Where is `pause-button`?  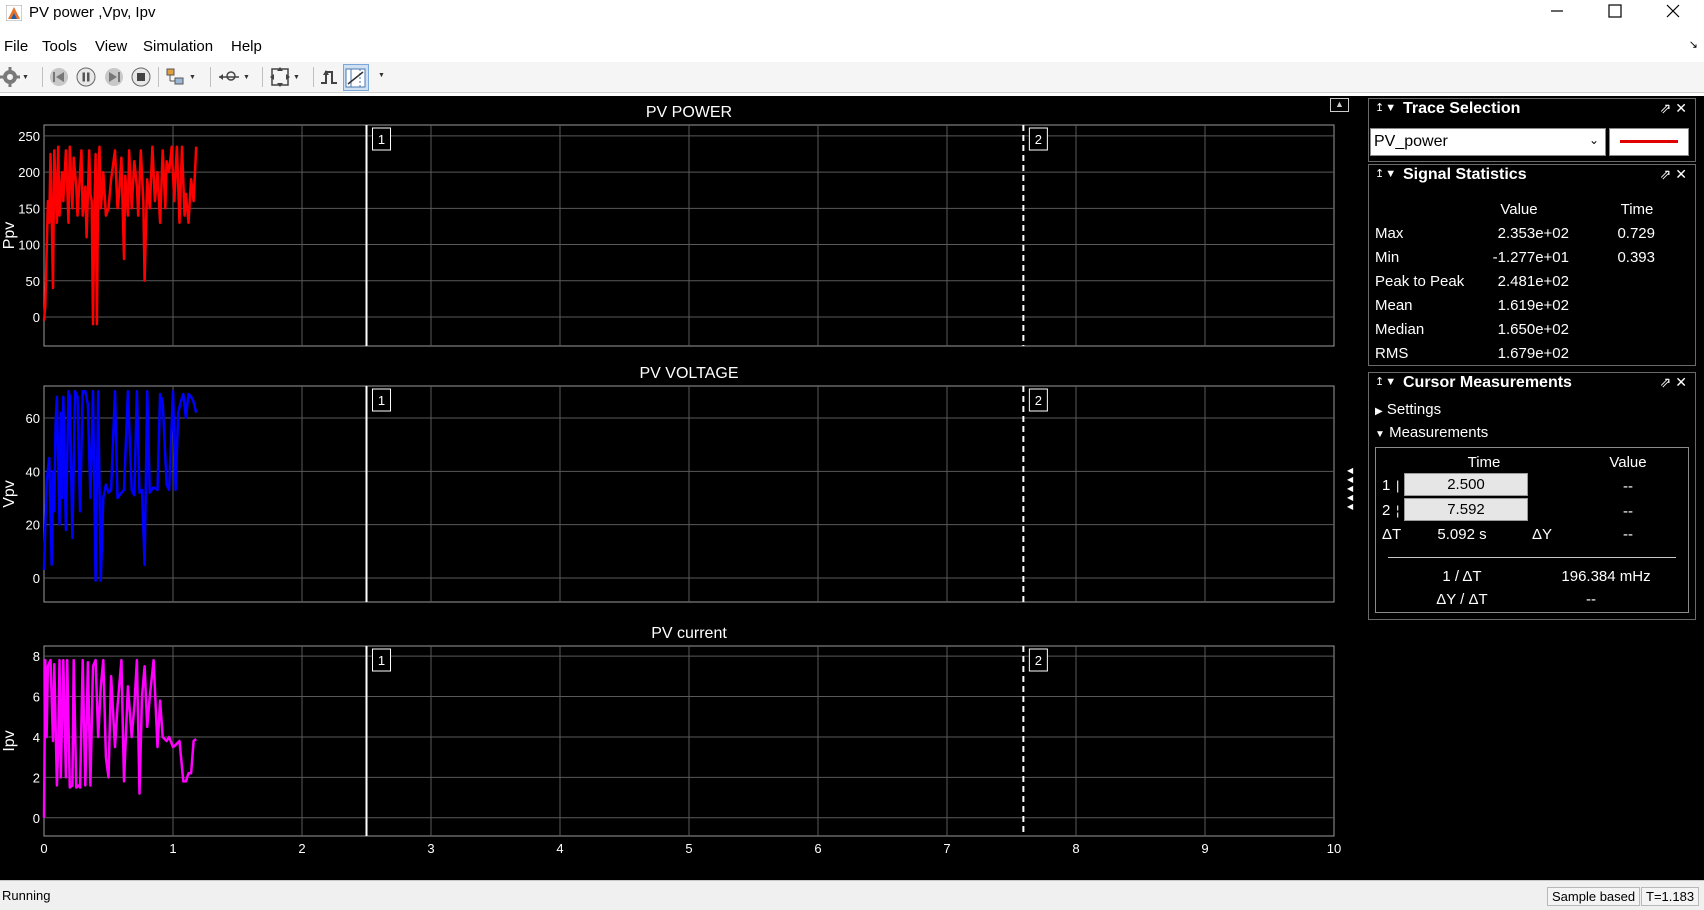
pause-button is located at coordinates (86, 77).